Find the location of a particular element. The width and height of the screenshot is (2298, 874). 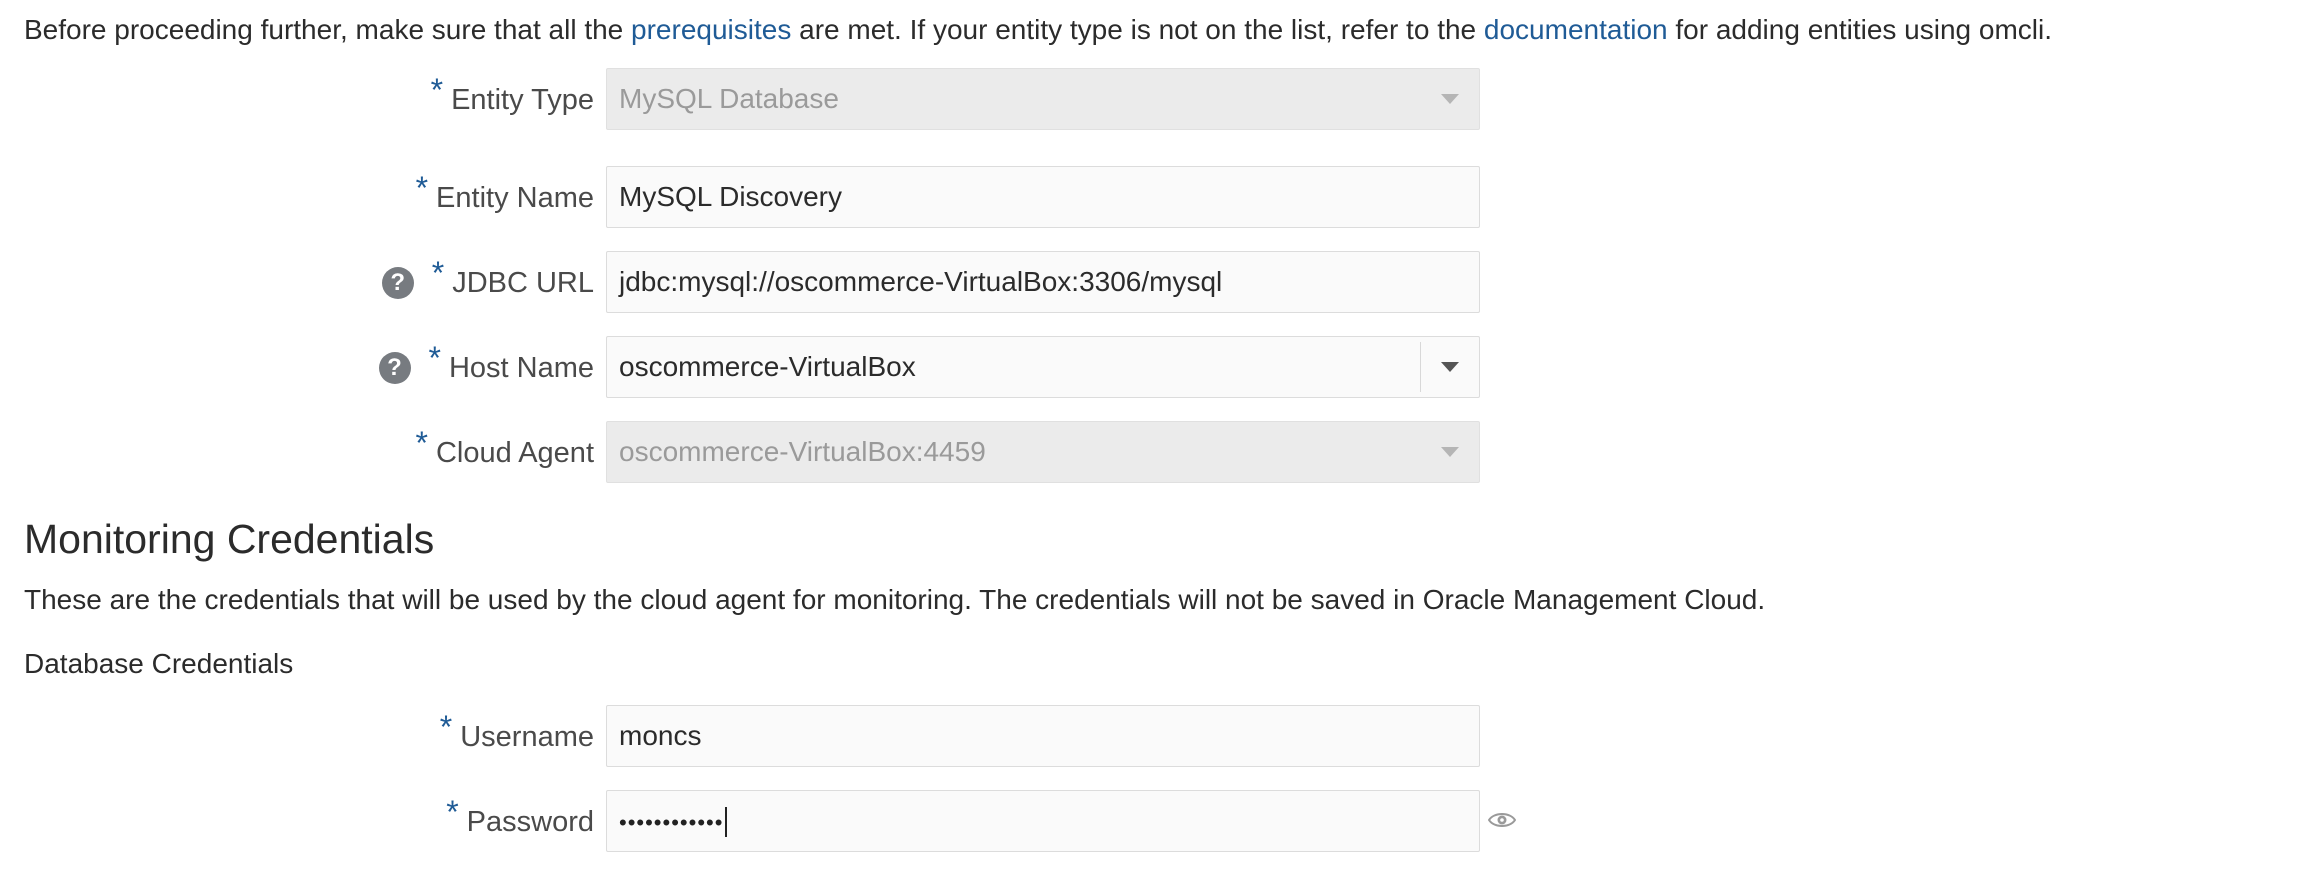

password-label-group: * Password is located at coordinates (520, 822).